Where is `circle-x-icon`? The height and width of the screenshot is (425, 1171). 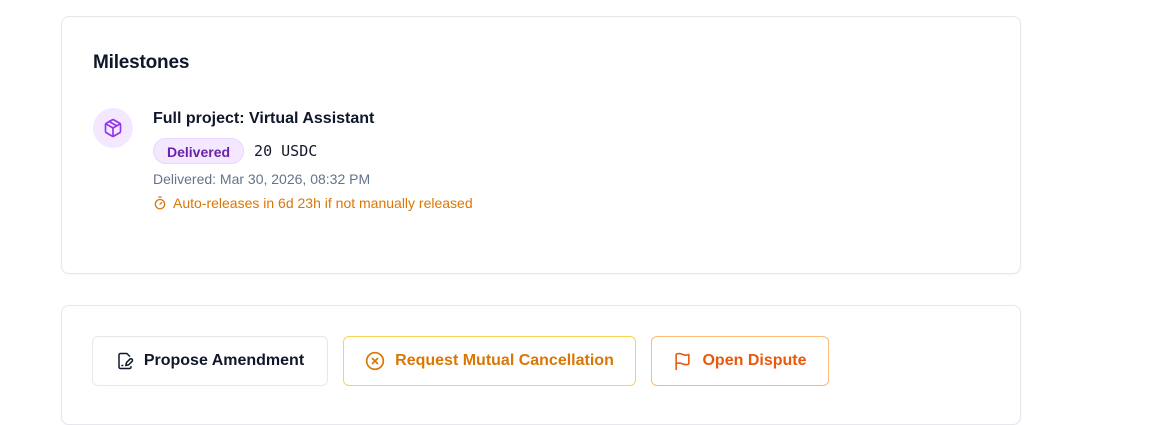
circle-x-icon is located at coordinates (375, 361).